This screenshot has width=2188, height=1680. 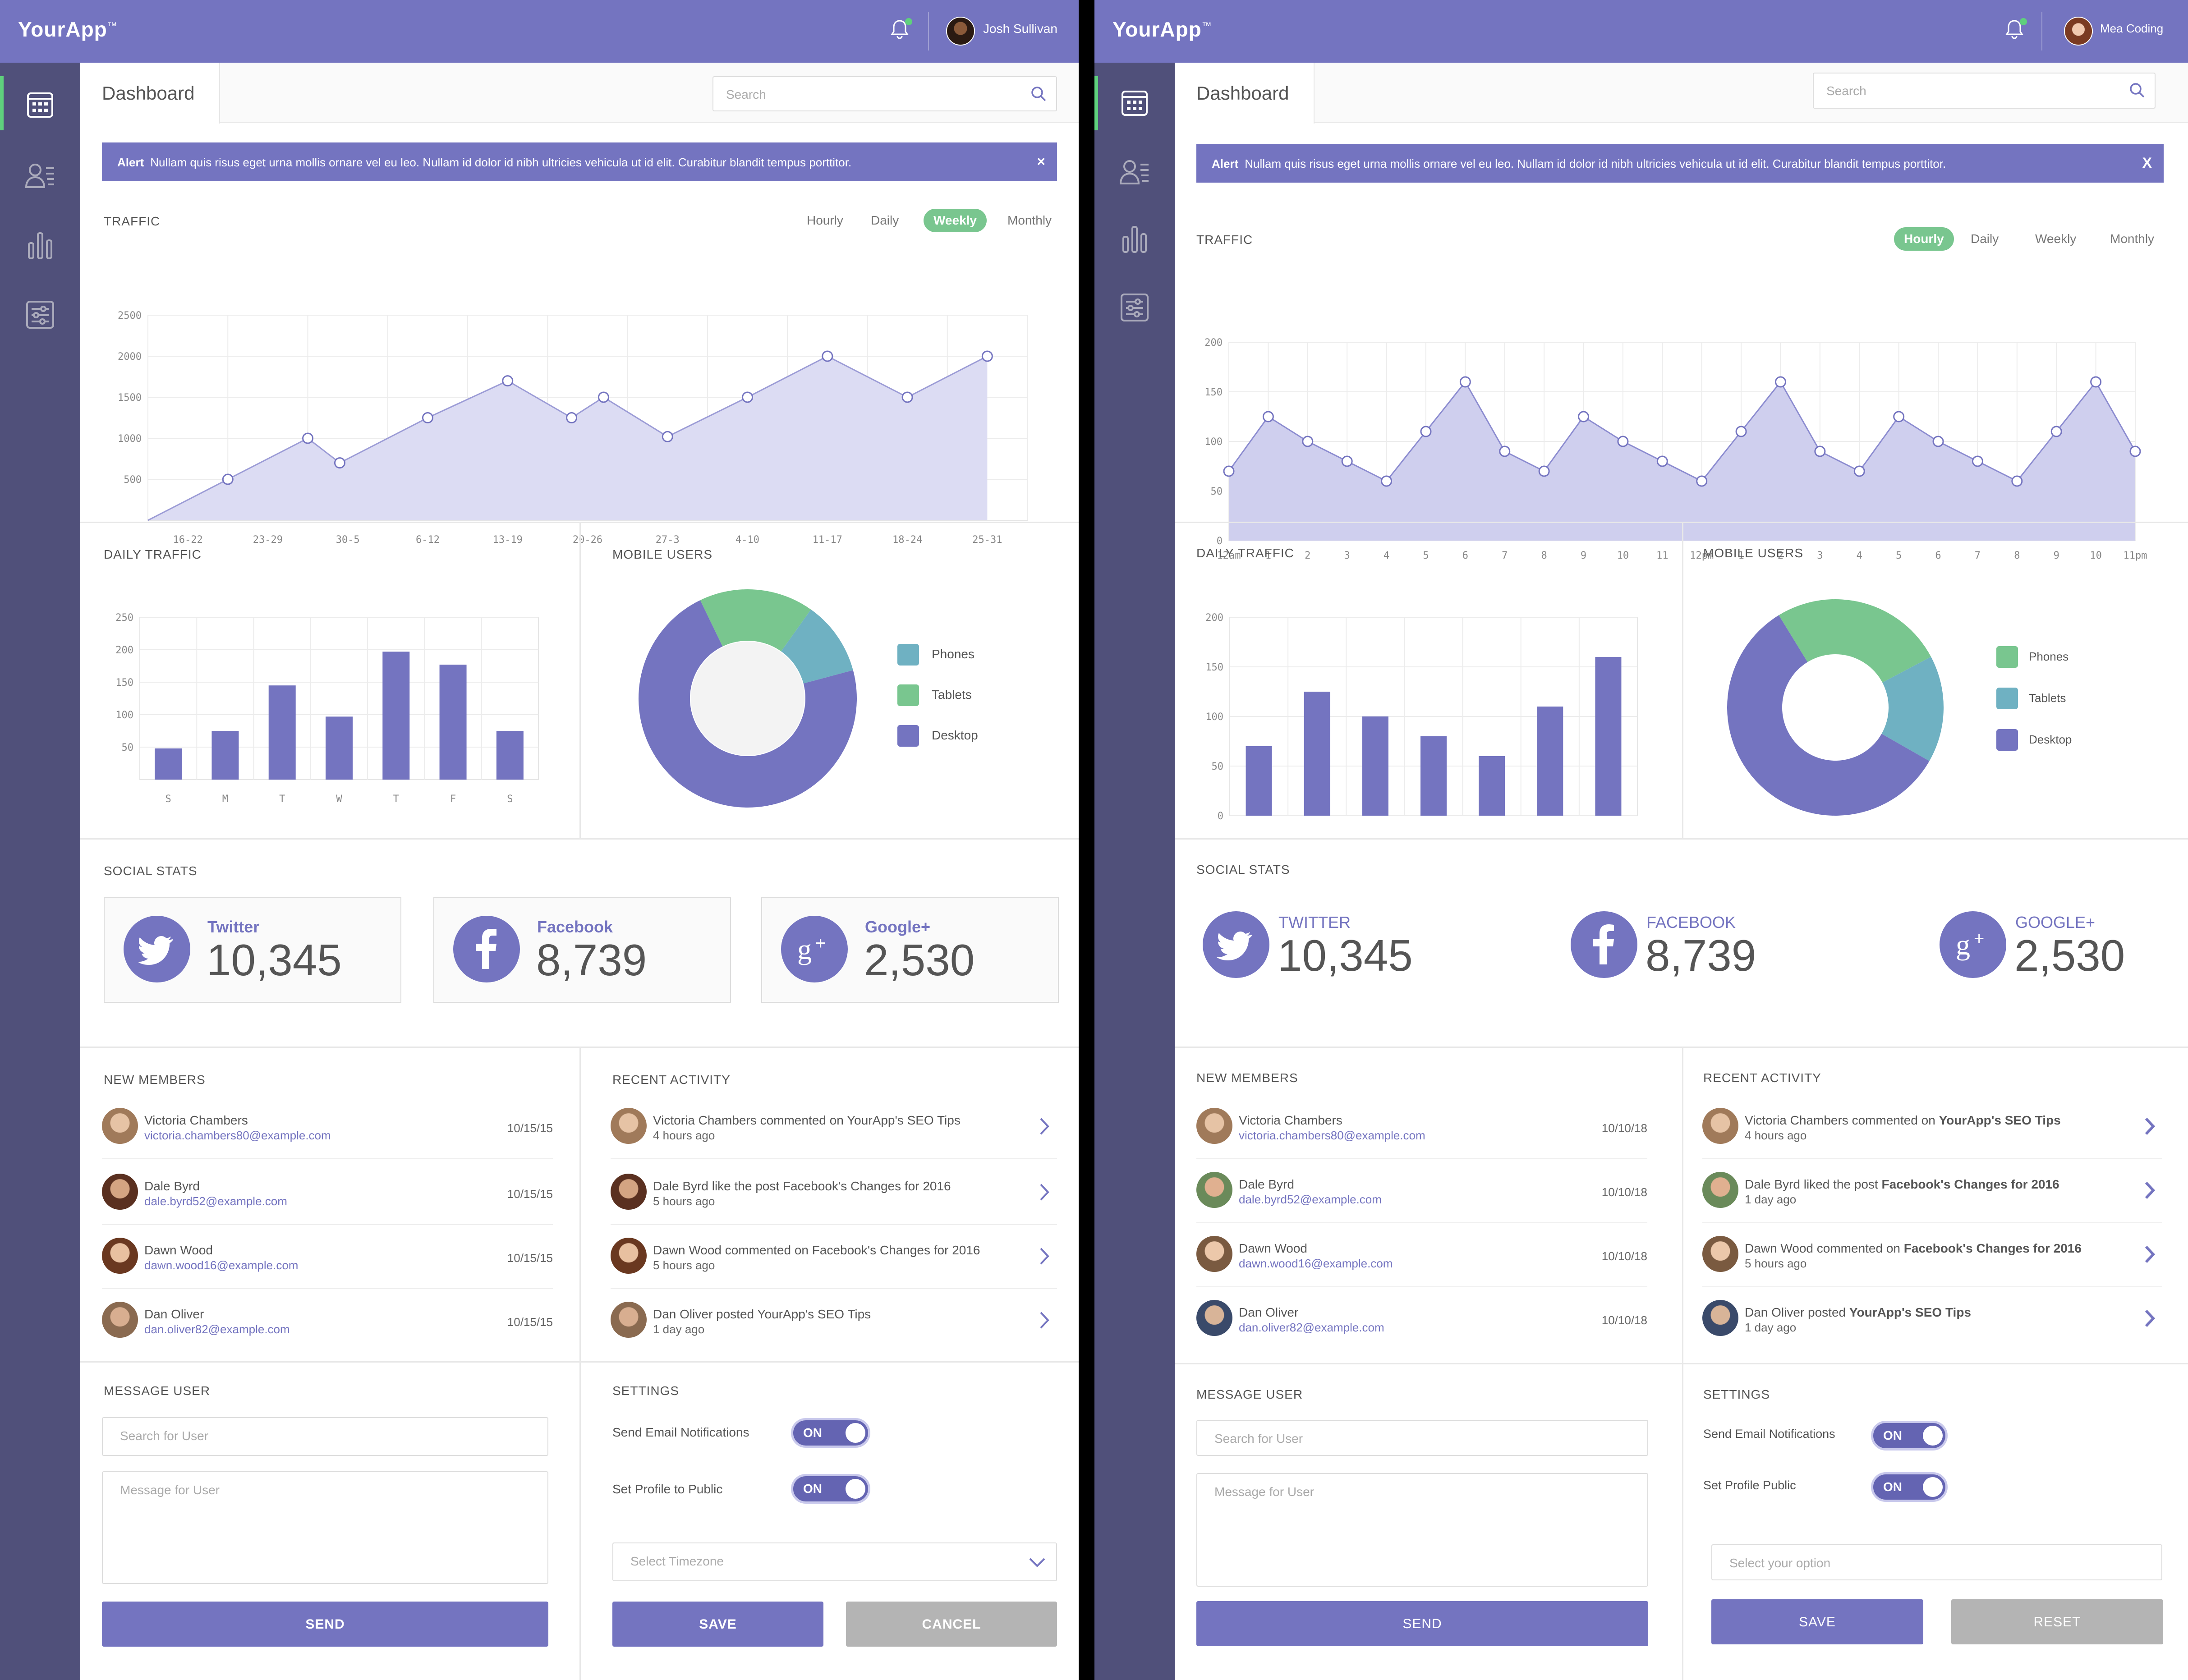 I want to click on member-row: Dale Byrd dale.byrd52@example.com 10/15/15, so click(x=327, y=1193).